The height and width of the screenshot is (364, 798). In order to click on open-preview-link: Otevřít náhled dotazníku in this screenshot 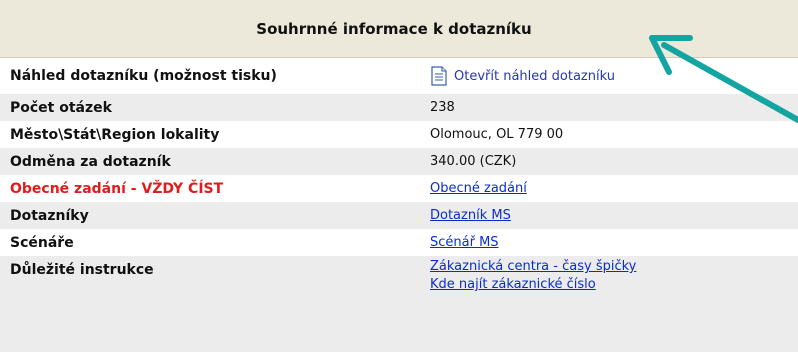, I will do `click(534, 77)`.